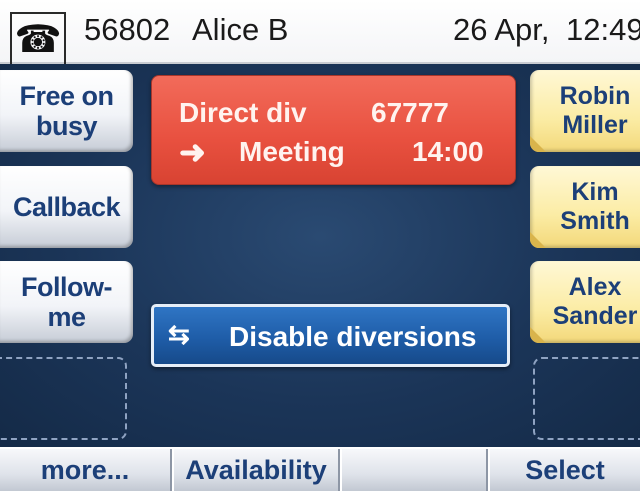 This screenshot has height=491, width=640. What do you see at coordinates (192, 152) in the screenshot?
I see `arrow-right-icon: ➜` at bounding box center [192, 152].